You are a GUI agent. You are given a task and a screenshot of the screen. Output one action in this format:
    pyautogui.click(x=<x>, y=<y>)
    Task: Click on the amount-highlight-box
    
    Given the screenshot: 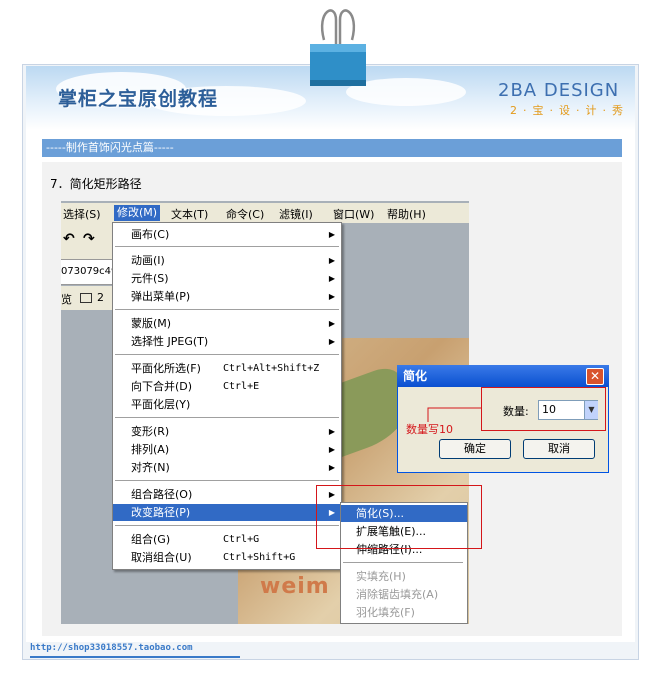 What is the action you would take?
    pyautogui.click(x=543, y=409)
    